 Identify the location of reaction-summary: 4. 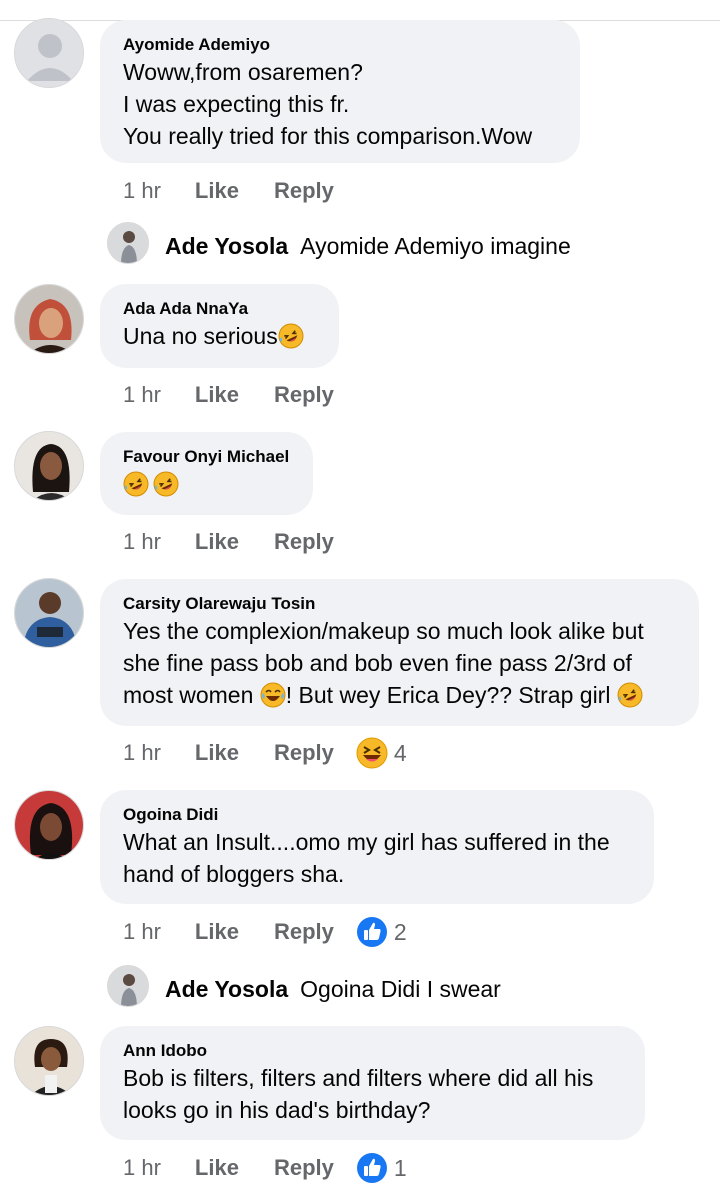
(381, 753).